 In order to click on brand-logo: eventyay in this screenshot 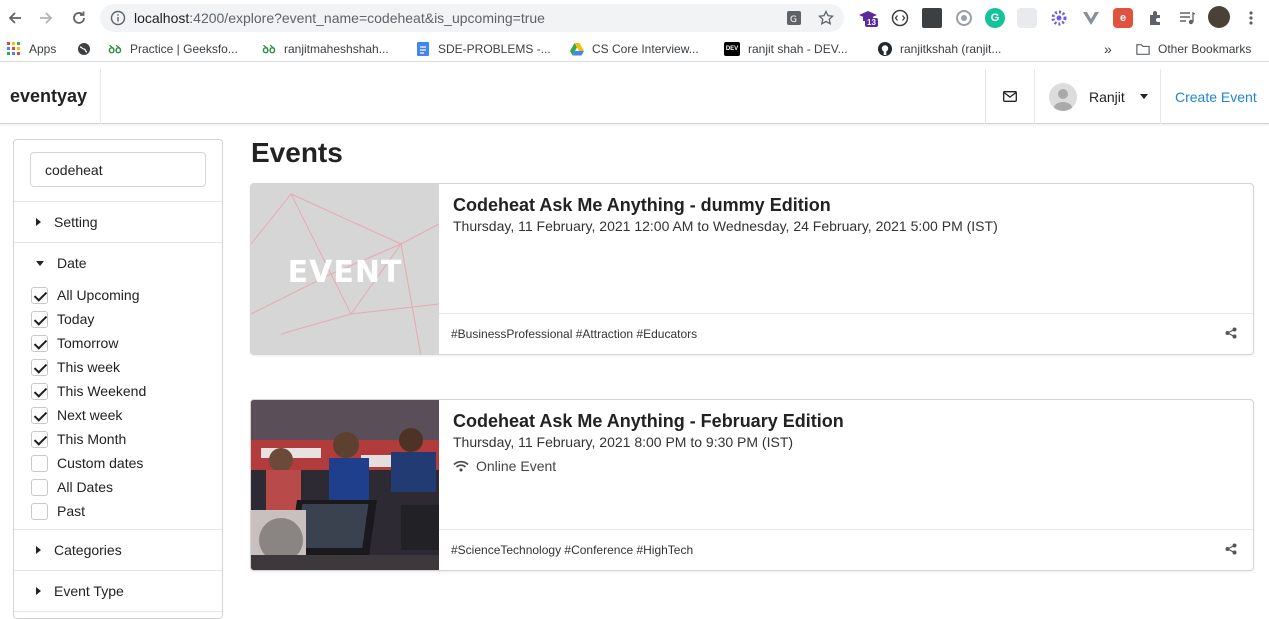, I will do `click(50, 96)`.